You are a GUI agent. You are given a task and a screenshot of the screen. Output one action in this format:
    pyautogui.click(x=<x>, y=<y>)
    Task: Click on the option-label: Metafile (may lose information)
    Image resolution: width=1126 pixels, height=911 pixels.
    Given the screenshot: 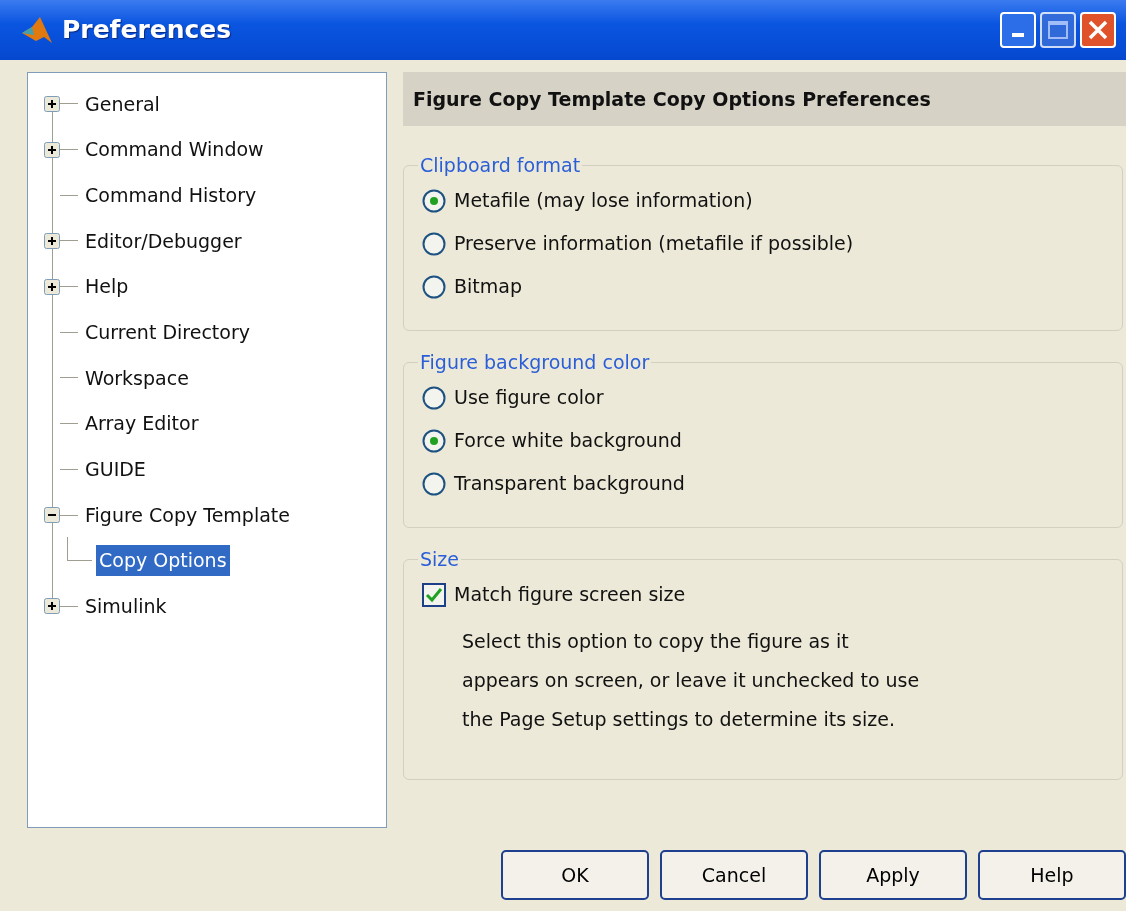 What is the action you would take?
    pyautogui.click(x=603, y=201)
    